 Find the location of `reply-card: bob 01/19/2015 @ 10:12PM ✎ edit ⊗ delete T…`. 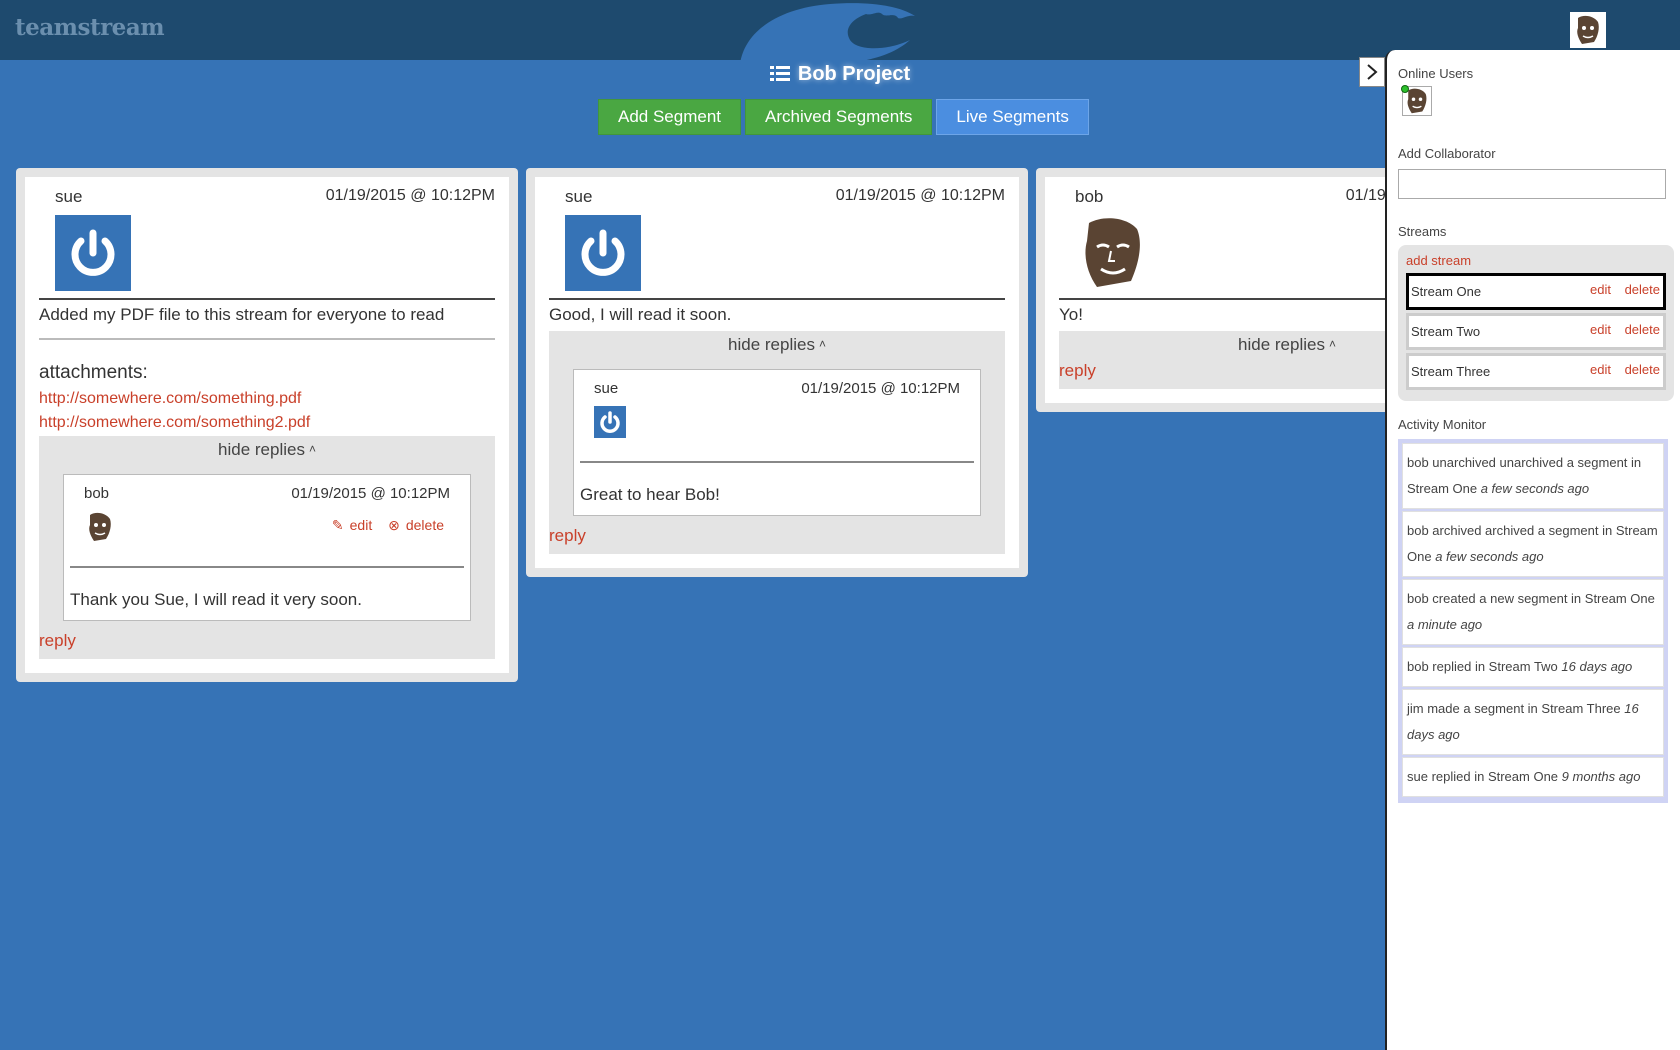

reply-card: bob 01/19/2015 @ 10:12PM ✎ edit ⊗ delete T… is located at coordinates (267, 547).